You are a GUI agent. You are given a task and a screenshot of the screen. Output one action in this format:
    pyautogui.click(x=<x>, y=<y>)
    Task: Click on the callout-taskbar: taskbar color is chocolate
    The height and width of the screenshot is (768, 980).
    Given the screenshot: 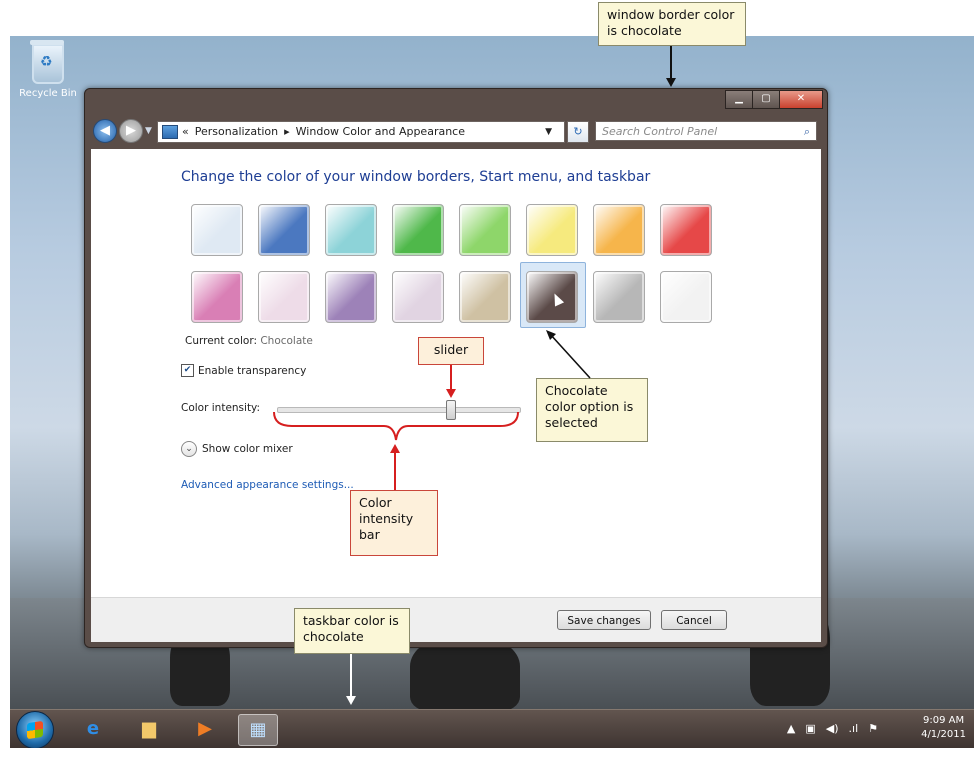 What is the action you would take?
    pyautogui.click(x=352, y=631)
    